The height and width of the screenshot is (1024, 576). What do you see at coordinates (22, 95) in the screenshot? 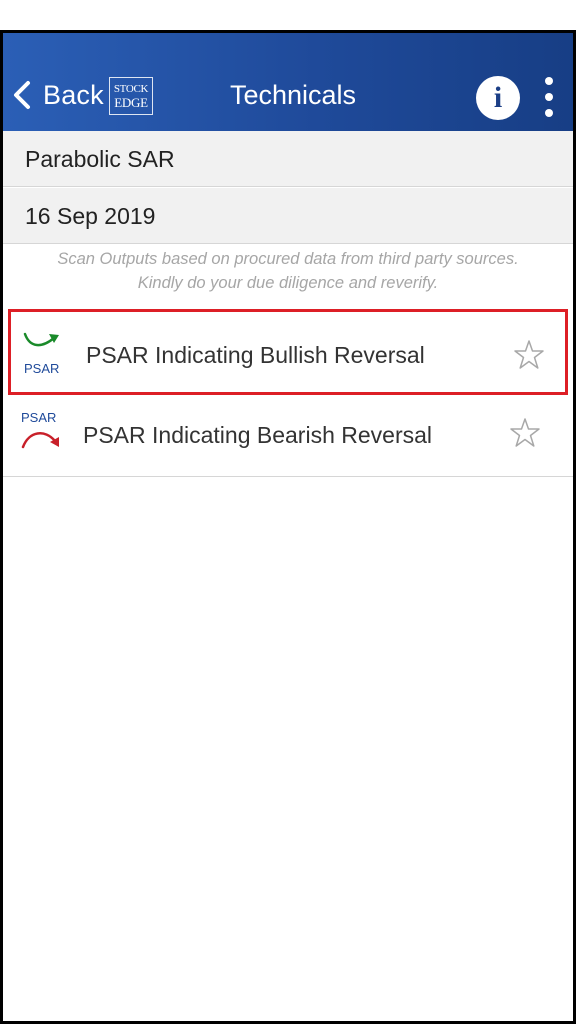
I see `chevron-left-icon` at bounding box center [22, 95].